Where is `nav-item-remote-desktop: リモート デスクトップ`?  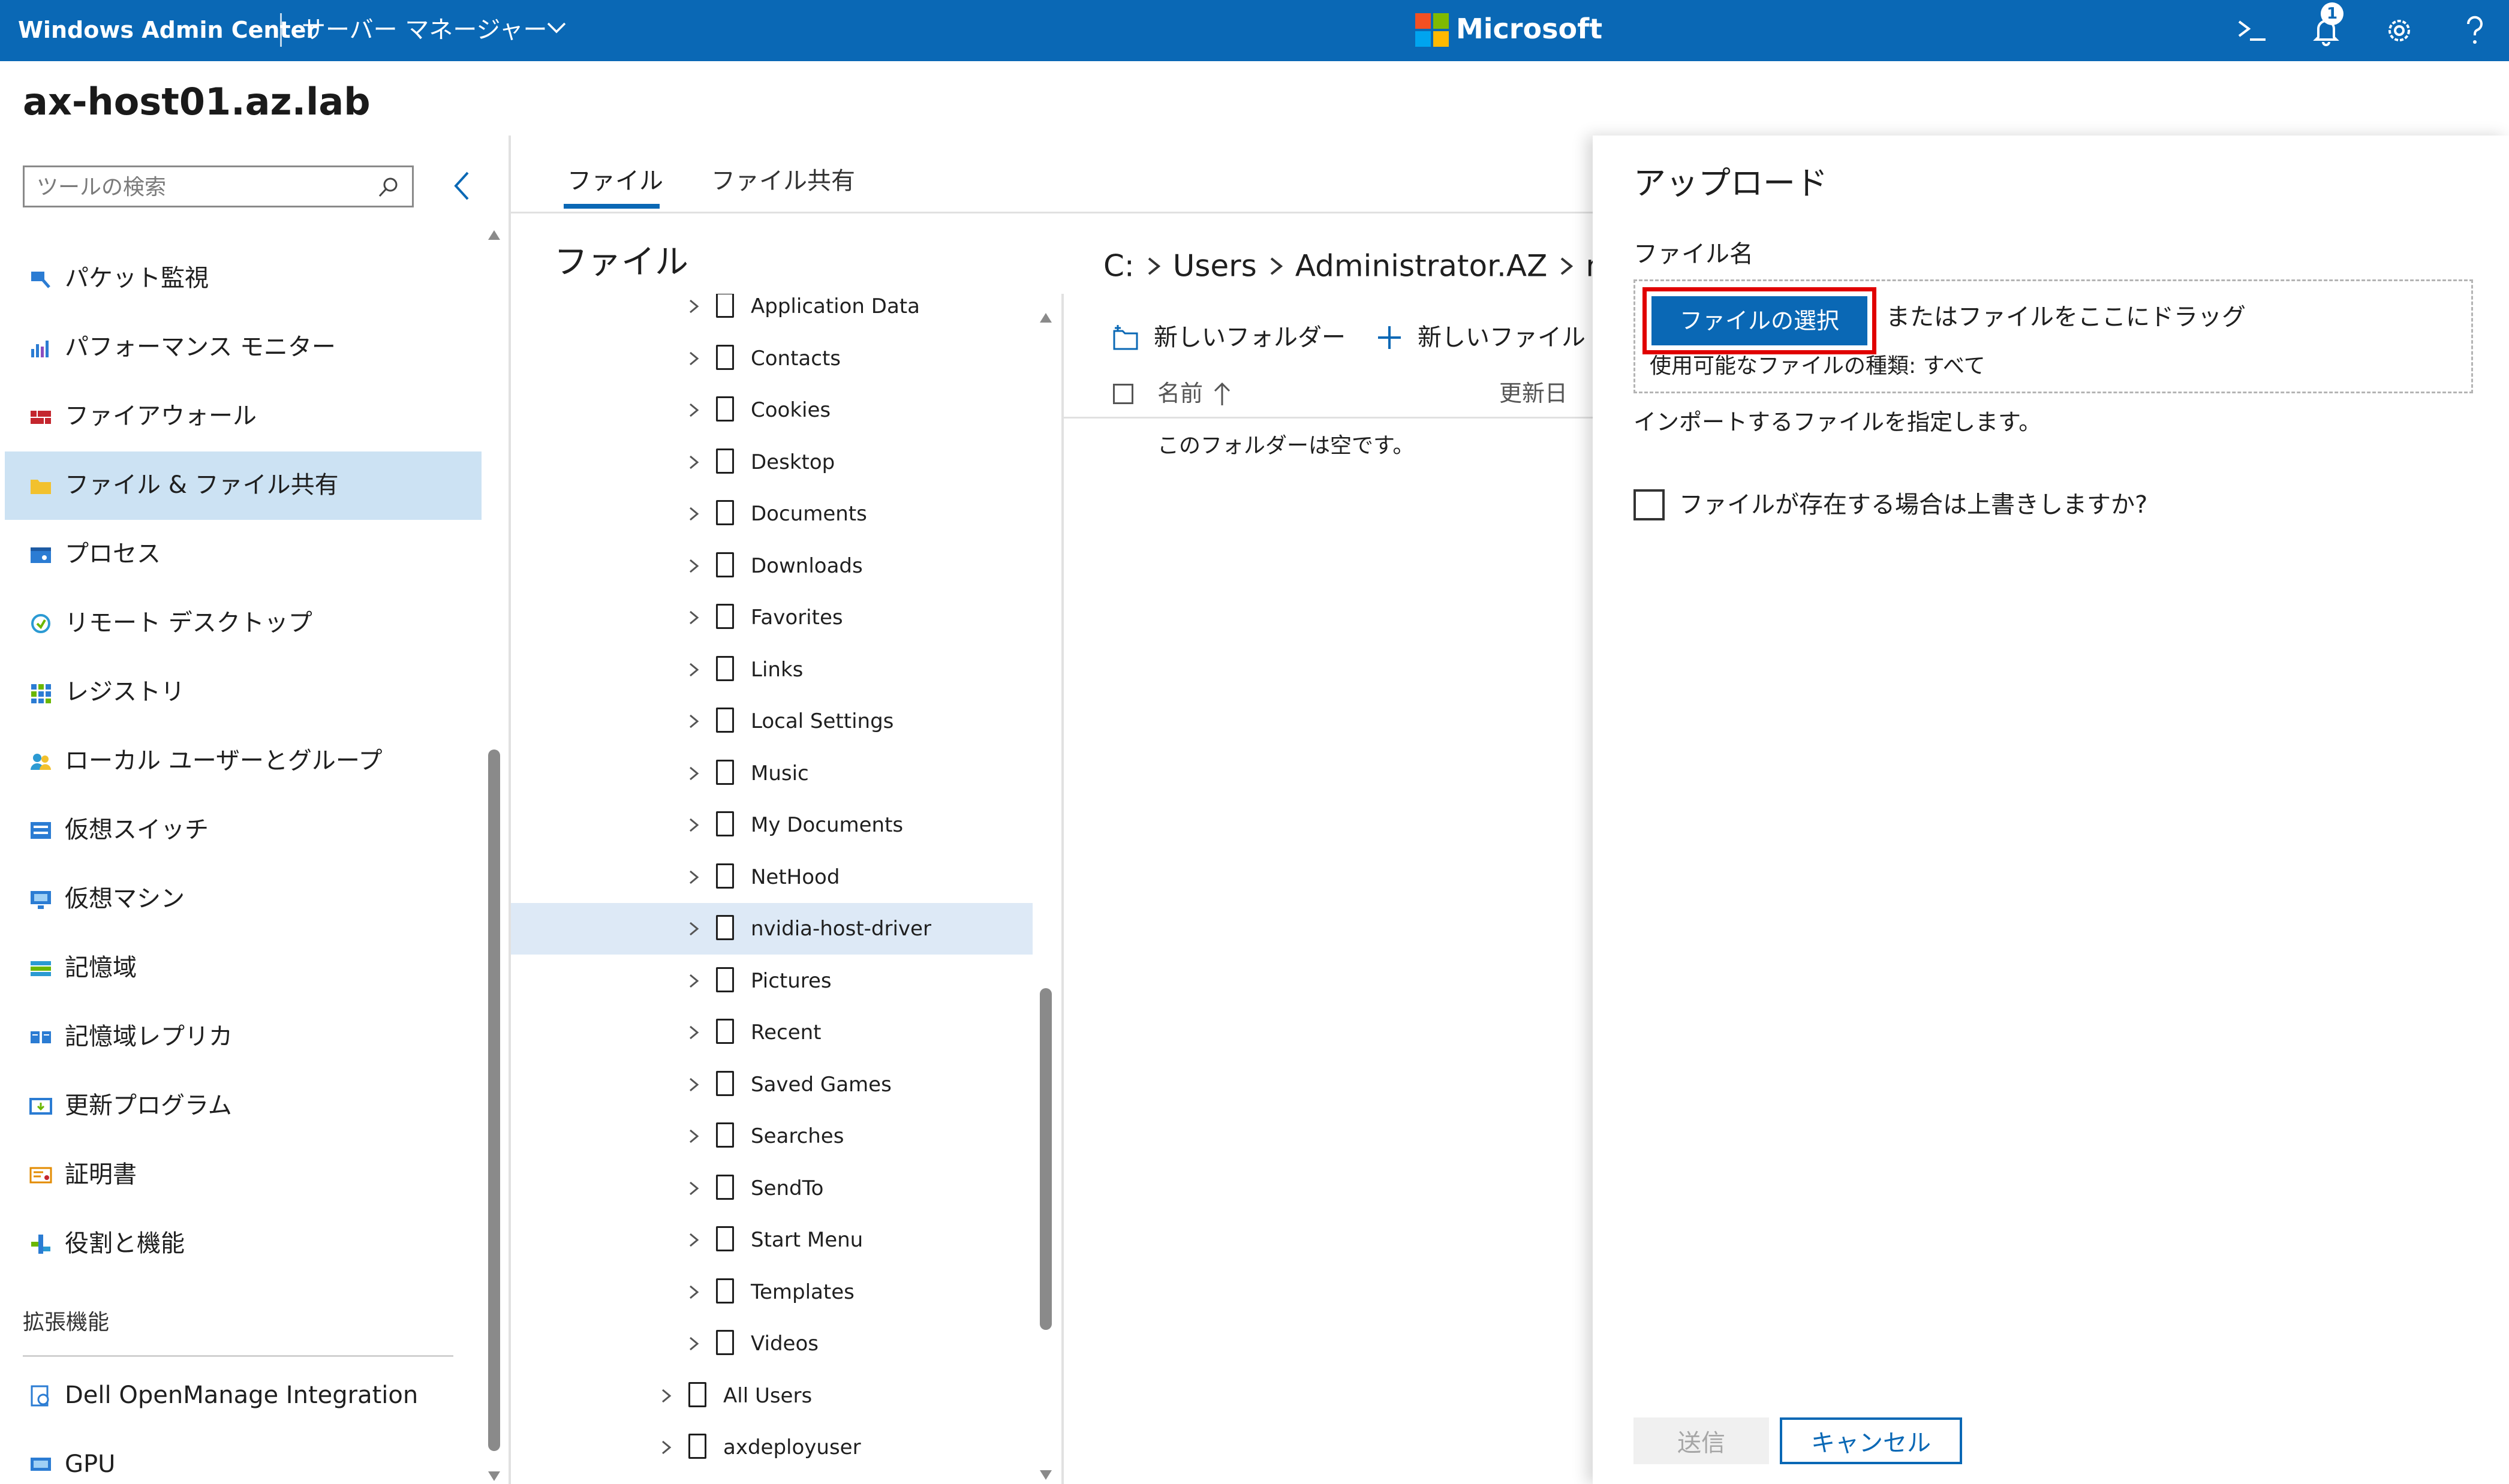 nav-item-remote-desktop: リモート デスクトップ is located at coordinates (243, 624).